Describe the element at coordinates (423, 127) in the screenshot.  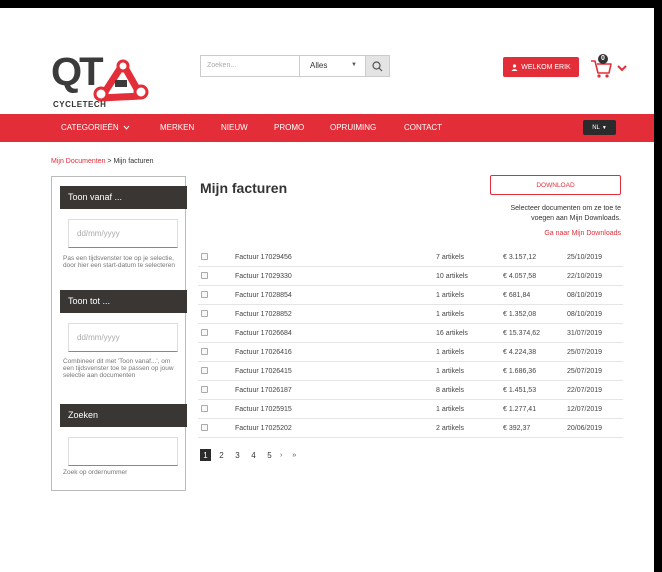
I see `nav-item-contact: CONTACT` at that location.